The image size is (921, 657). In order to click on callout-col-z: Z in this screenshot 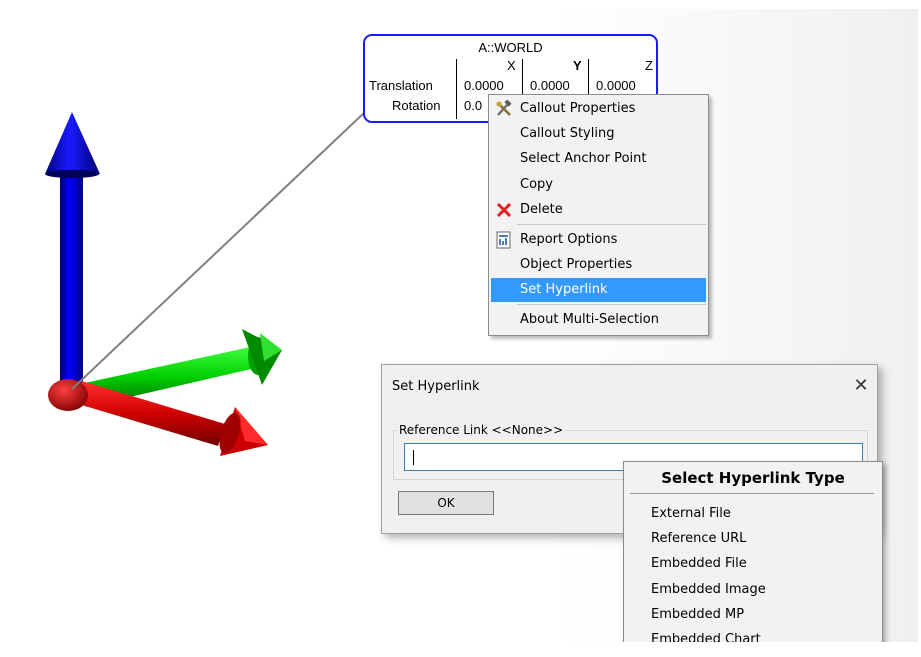, I will do `click(649, 65)`.